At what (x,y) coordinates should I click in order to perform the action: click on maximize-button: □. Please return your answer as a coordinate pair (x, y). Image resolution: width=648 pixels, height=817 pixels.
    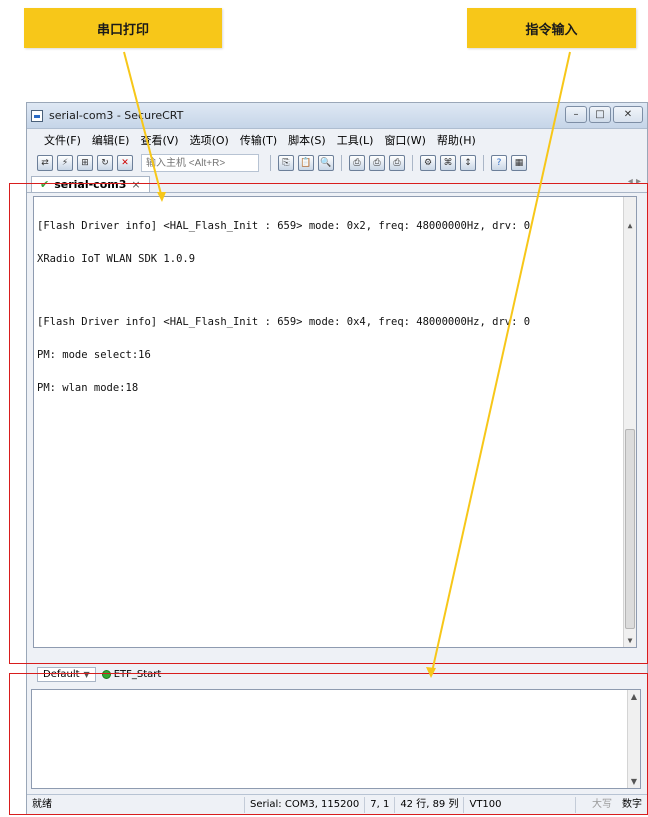
    Looking at the image, I should click on (600, 114).